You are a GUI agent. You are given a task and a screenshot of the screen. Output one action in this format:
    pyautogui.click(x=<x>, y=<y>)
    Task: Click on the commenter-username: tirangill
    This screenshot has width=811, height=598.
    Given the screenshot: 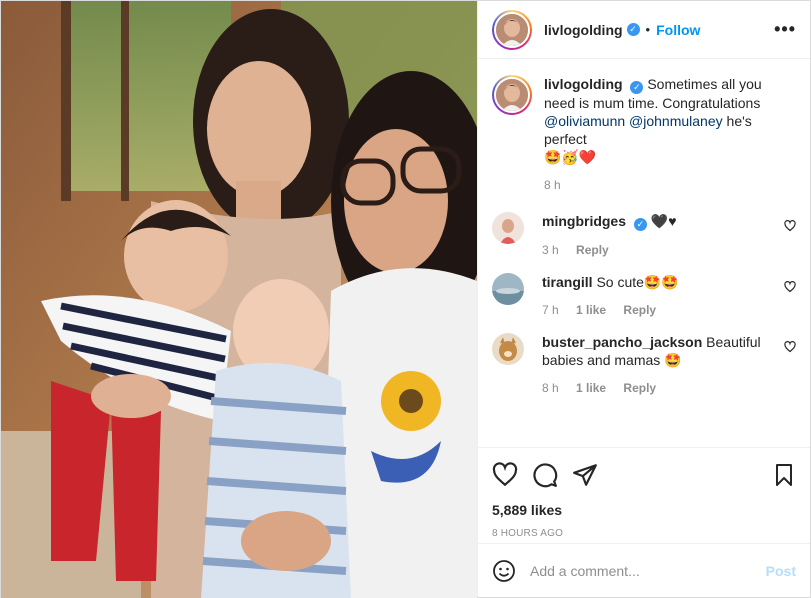 What is the action you would take?
    pyautogui.click(x=567, y=282)
    